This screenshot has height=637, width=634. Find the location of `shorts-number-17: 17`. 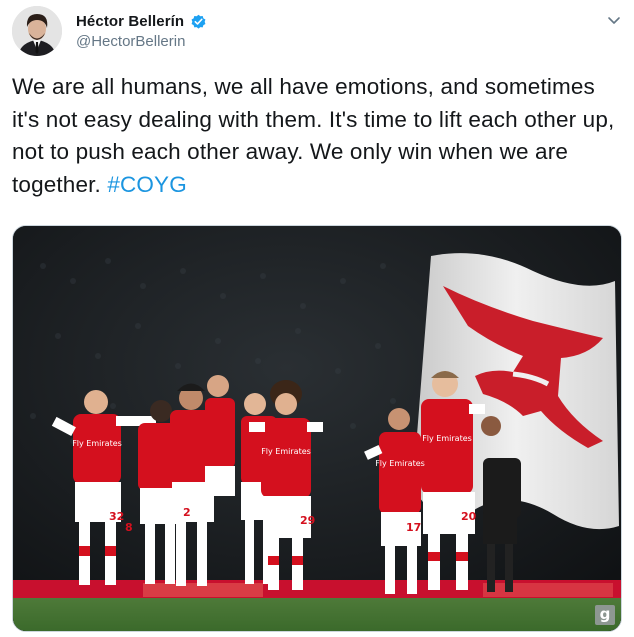

shorts-number-17: 17 is located at coordinates (413, 527).